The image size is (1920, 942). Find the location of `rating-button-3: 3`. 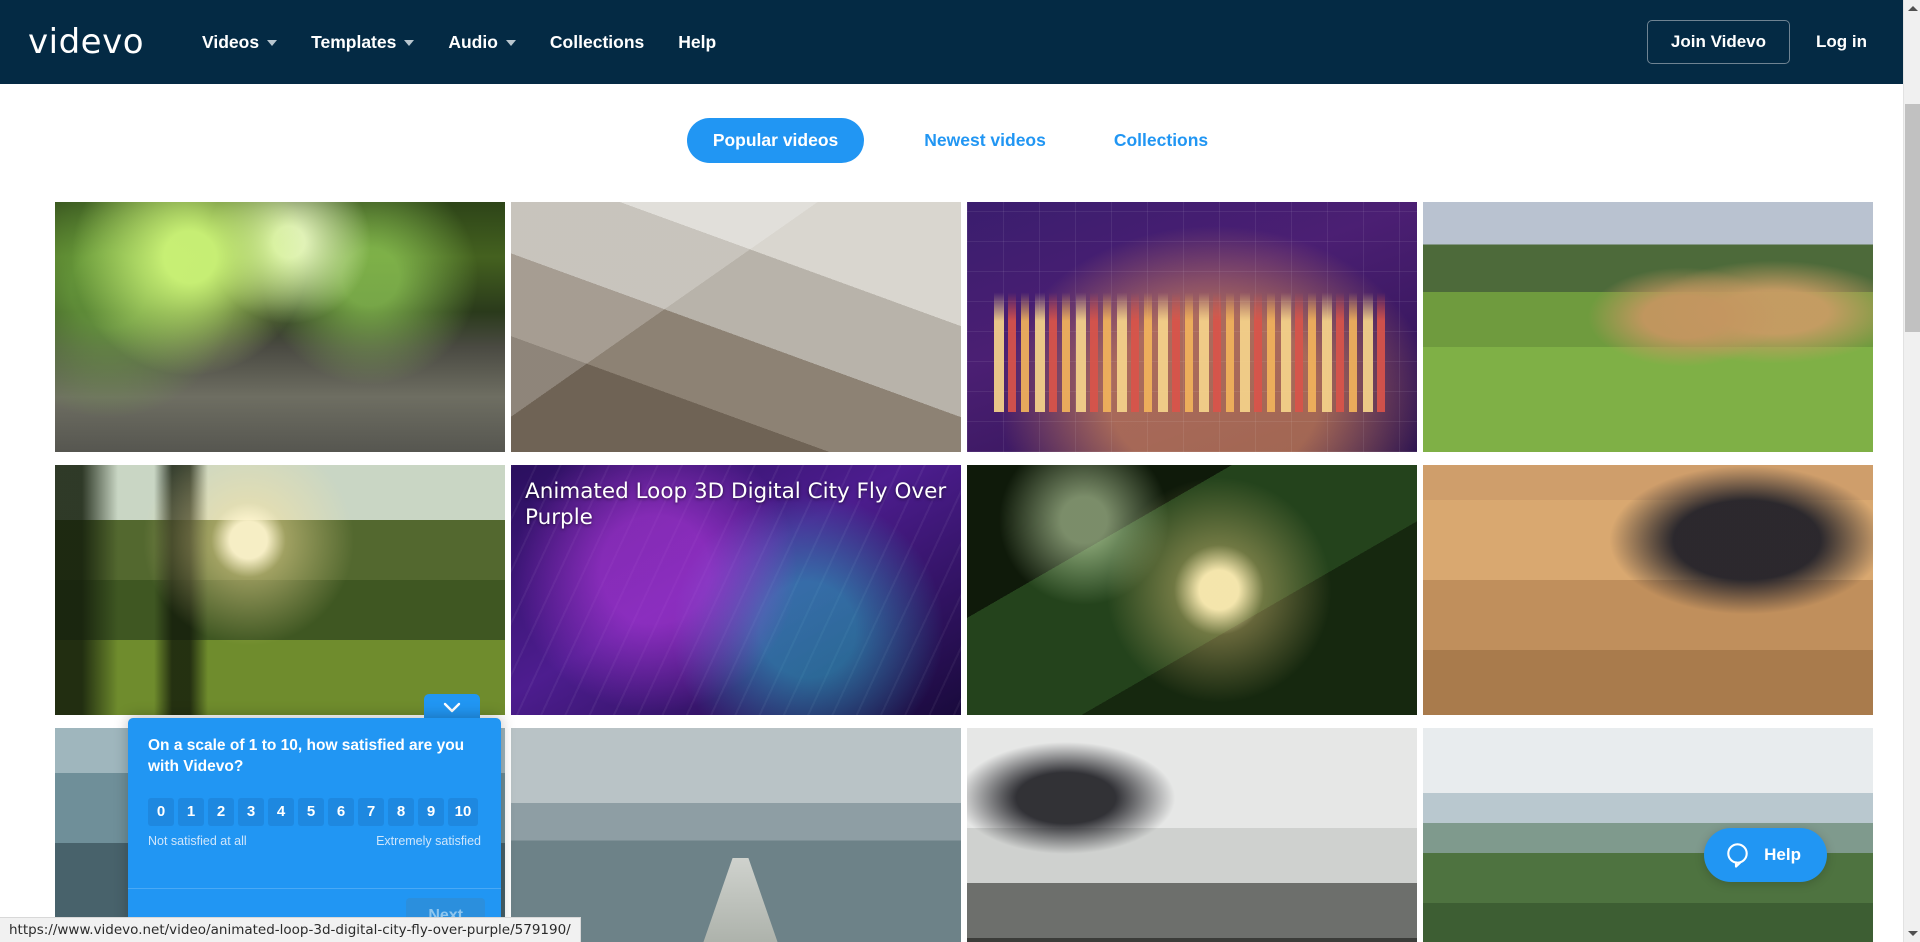

rating-button-3: 3 is located at coordinates (251, 811).